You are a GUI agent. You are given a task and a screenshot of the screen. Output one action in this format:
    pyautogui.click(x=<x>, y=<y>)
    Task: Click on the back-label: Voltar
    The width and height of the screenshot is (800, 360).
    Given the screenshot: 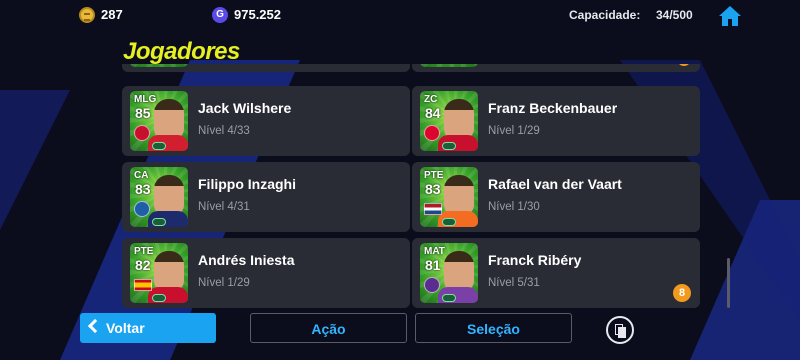 What is the action you would take?
    pyautogui.click(x=125, y=328)
    